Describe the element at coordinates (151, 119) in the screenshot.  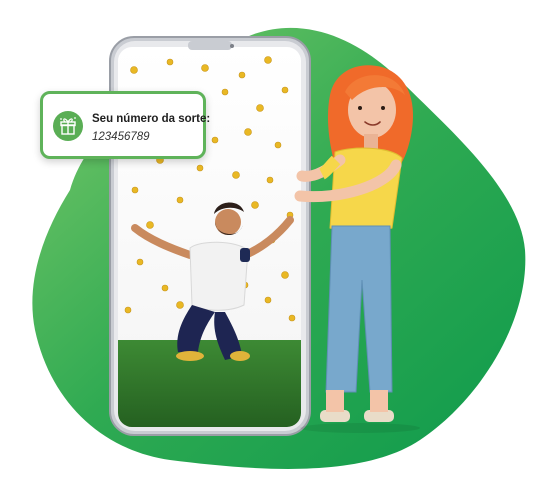
I see `lucky-number-title: Seu número da sorte:` at that location.